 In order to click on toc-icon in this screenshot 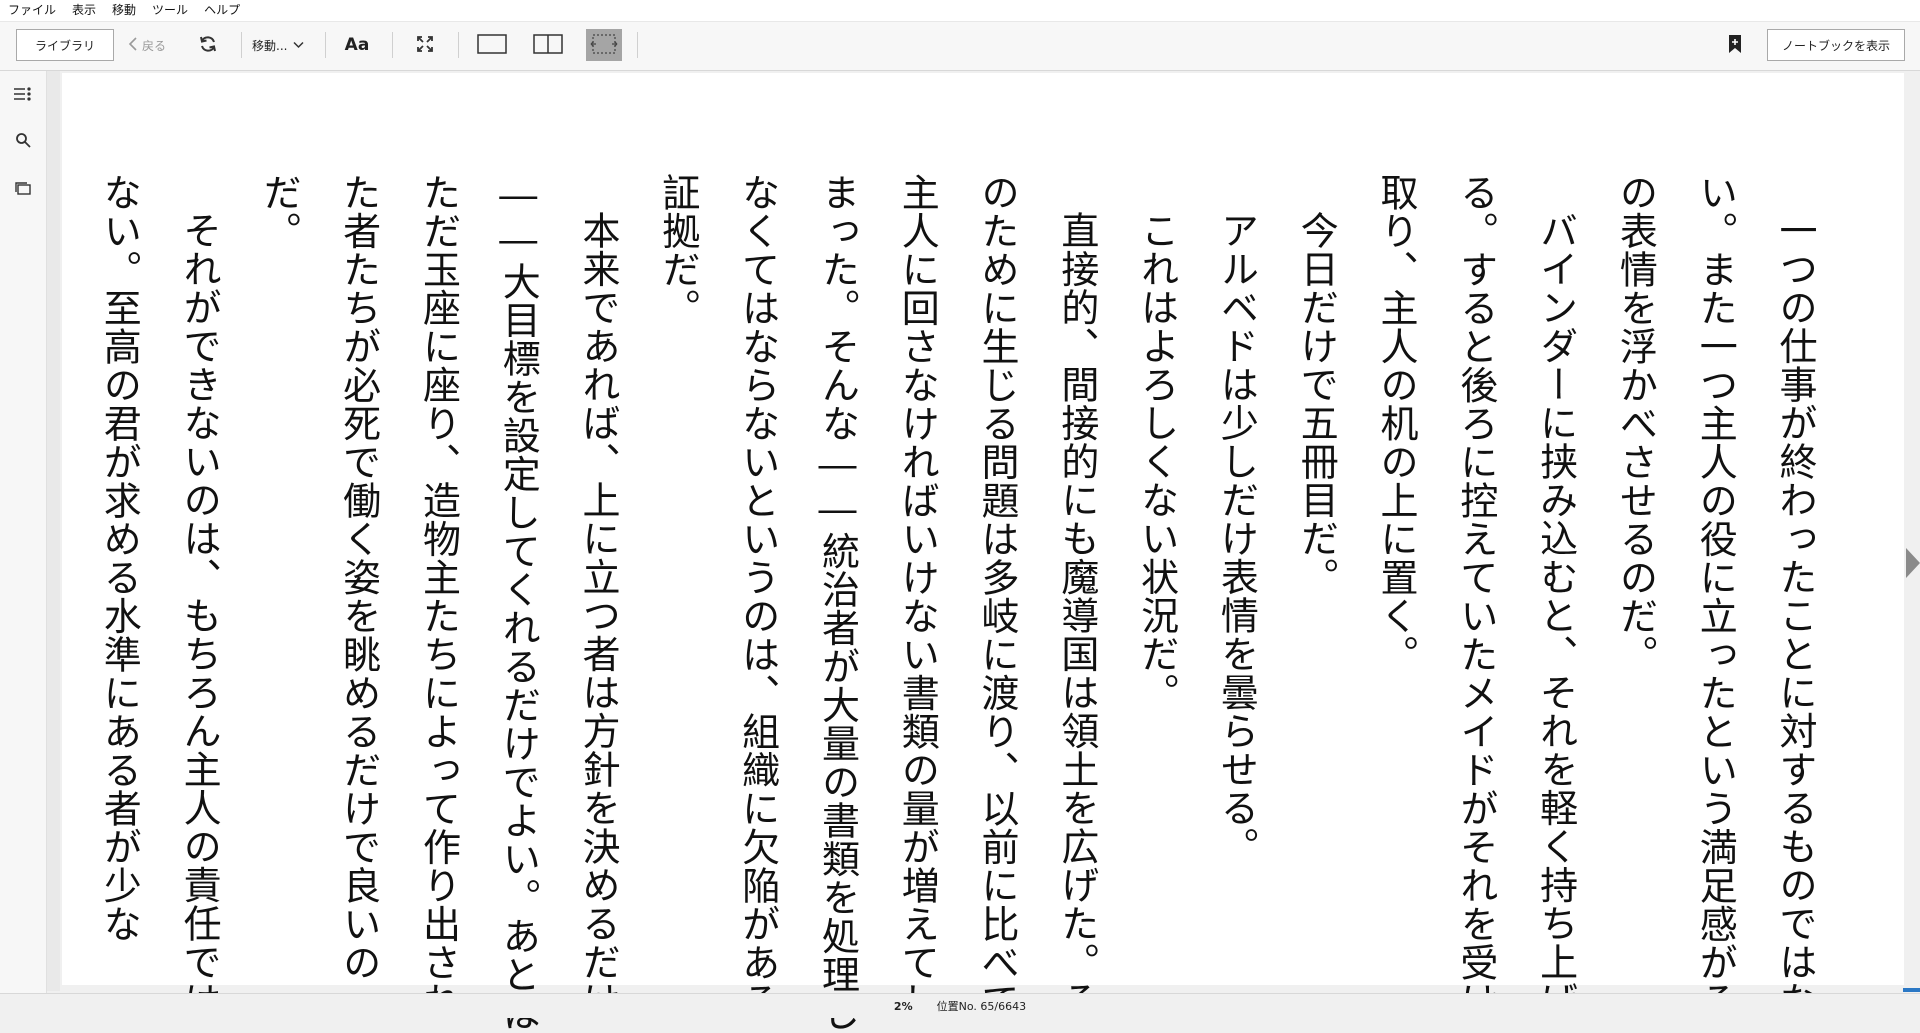, I will do `click(23, 96)`.